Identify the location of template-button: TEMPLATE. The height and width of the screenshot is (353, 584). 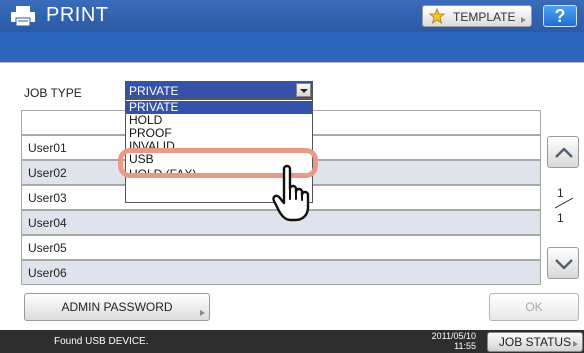
(477, 16).